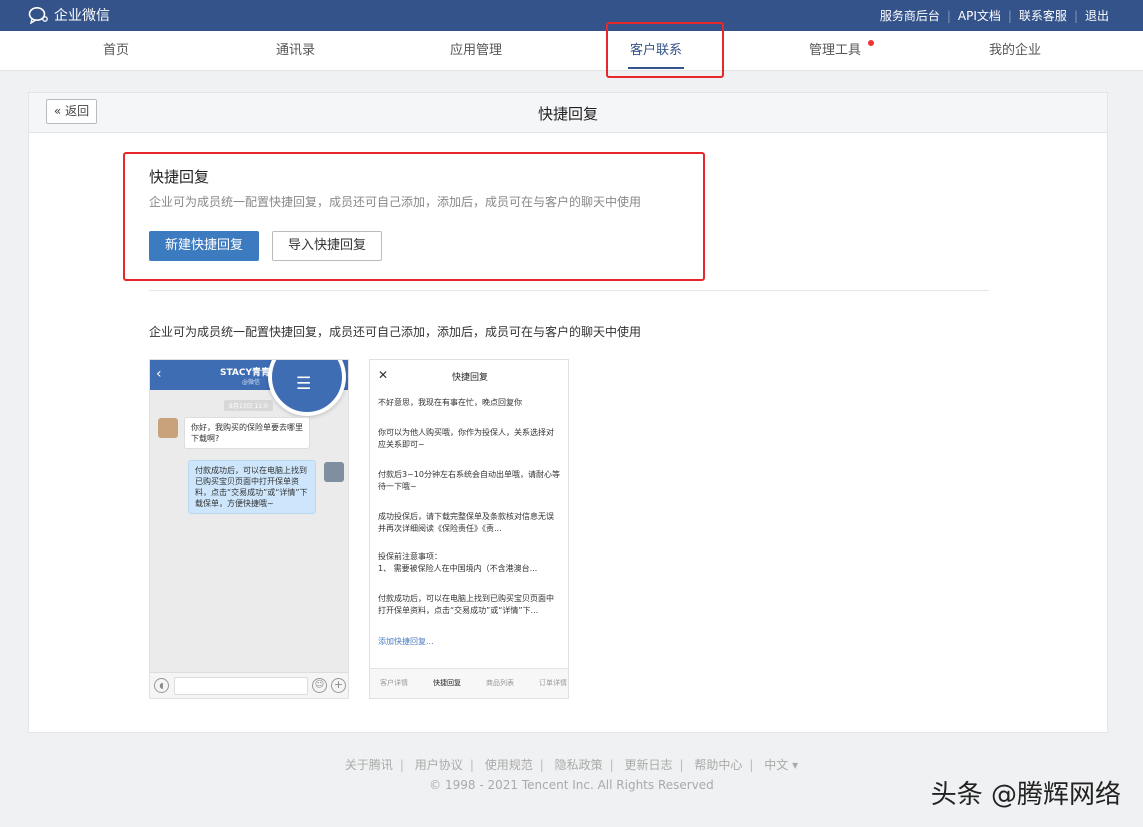  I want to click on nav-label: 应用管理, so click(476, 50).